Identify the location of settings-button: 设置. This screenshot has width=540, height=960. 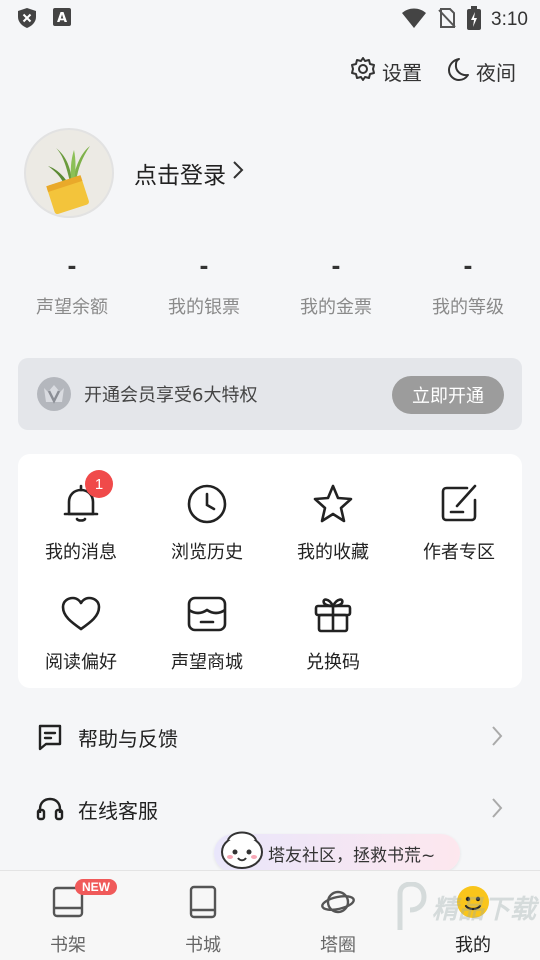
(386, 71).